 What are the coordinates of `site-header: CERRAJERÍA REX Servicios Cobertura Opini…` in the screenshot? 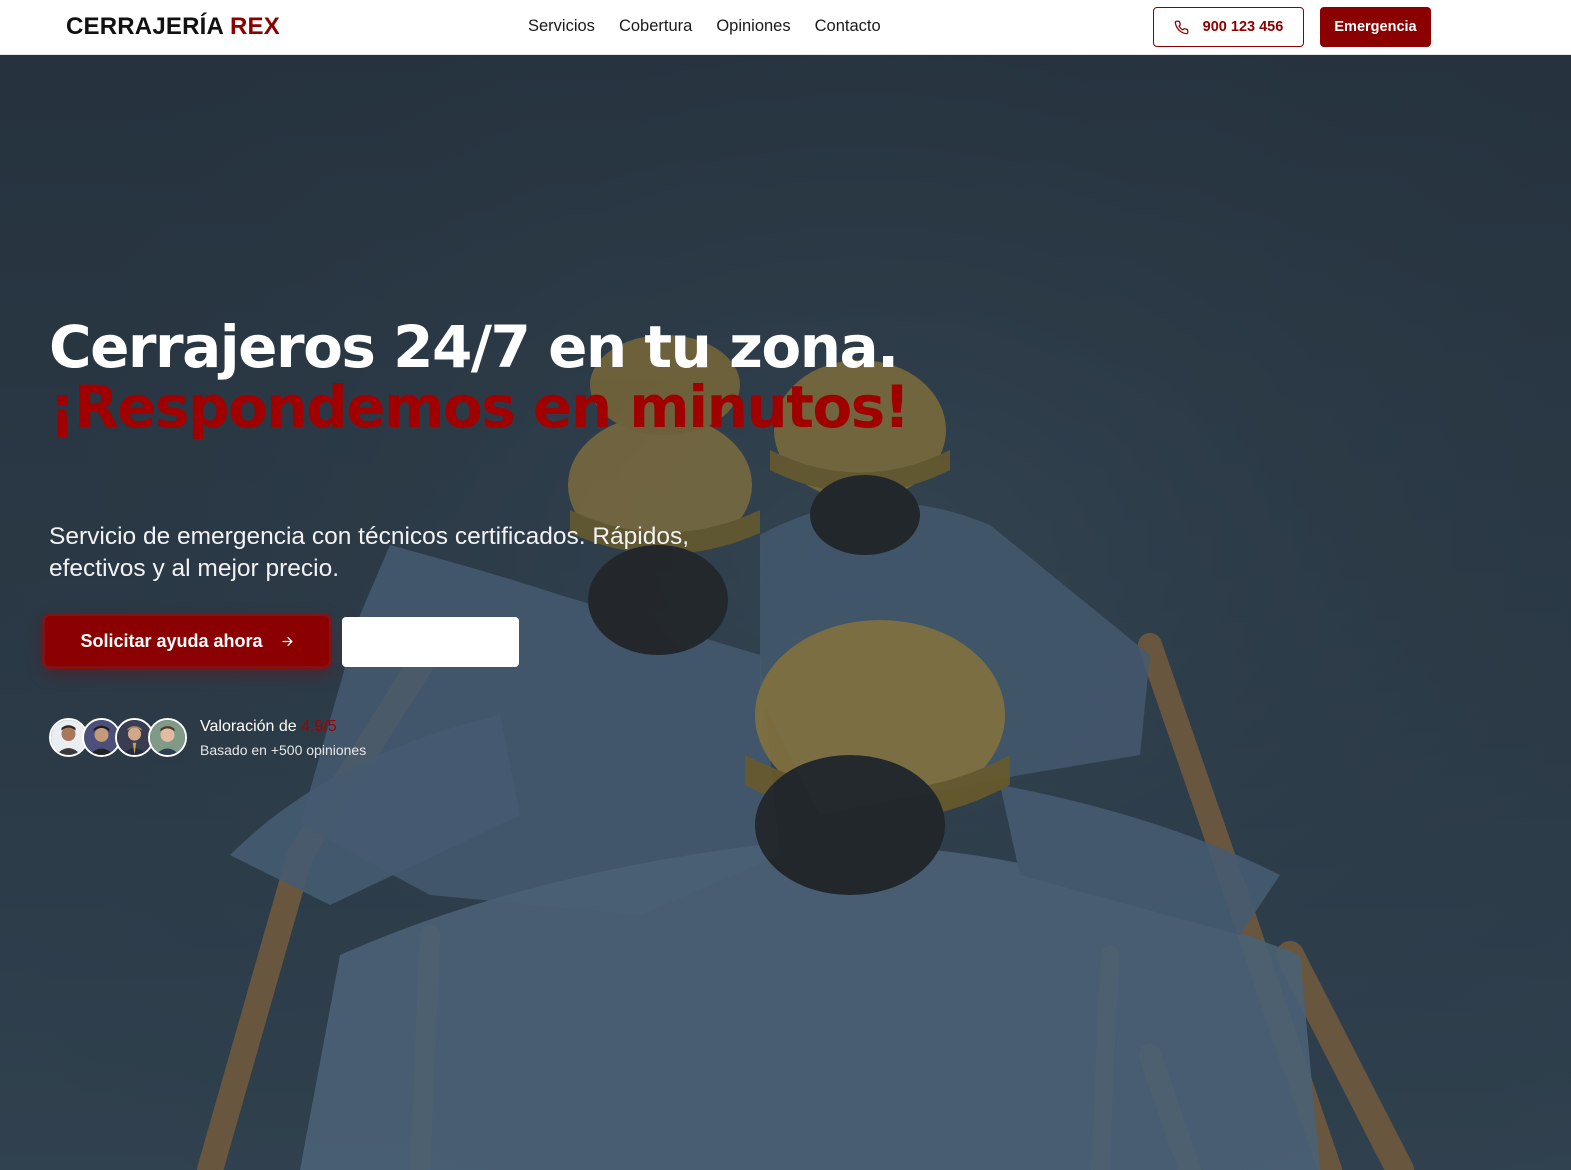 It's located at (785, 27).